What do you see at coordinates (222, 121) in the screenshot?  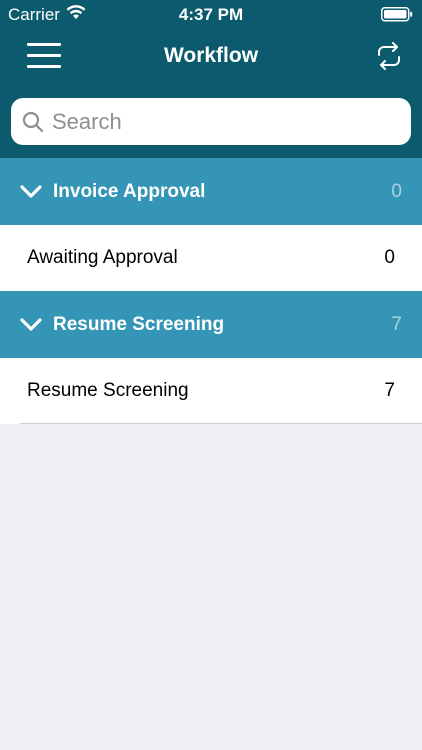 I see `search-input` at bounding box center [222, 121].